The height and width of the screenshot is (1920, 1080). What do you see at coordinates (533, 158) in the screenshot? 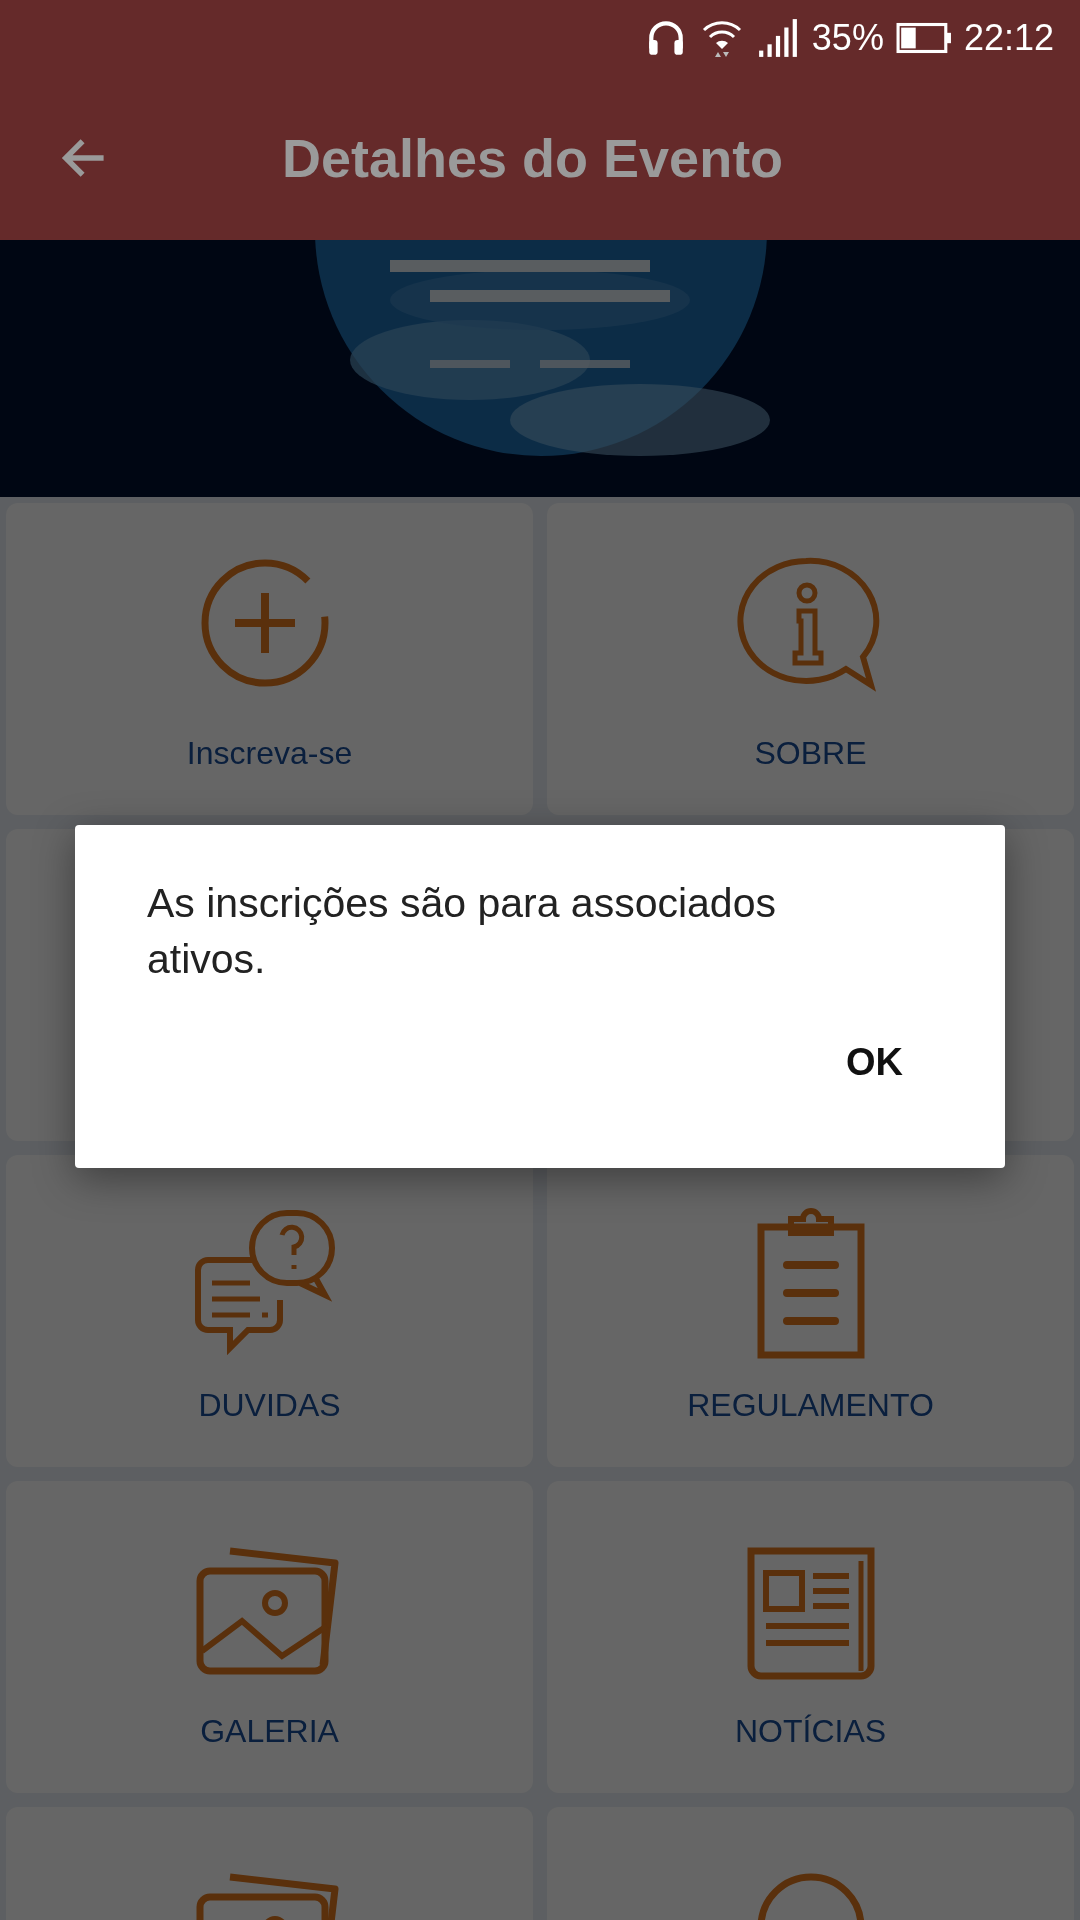
I see `screen-title: Detalhes do Evento` at bounding box center [533, 158].